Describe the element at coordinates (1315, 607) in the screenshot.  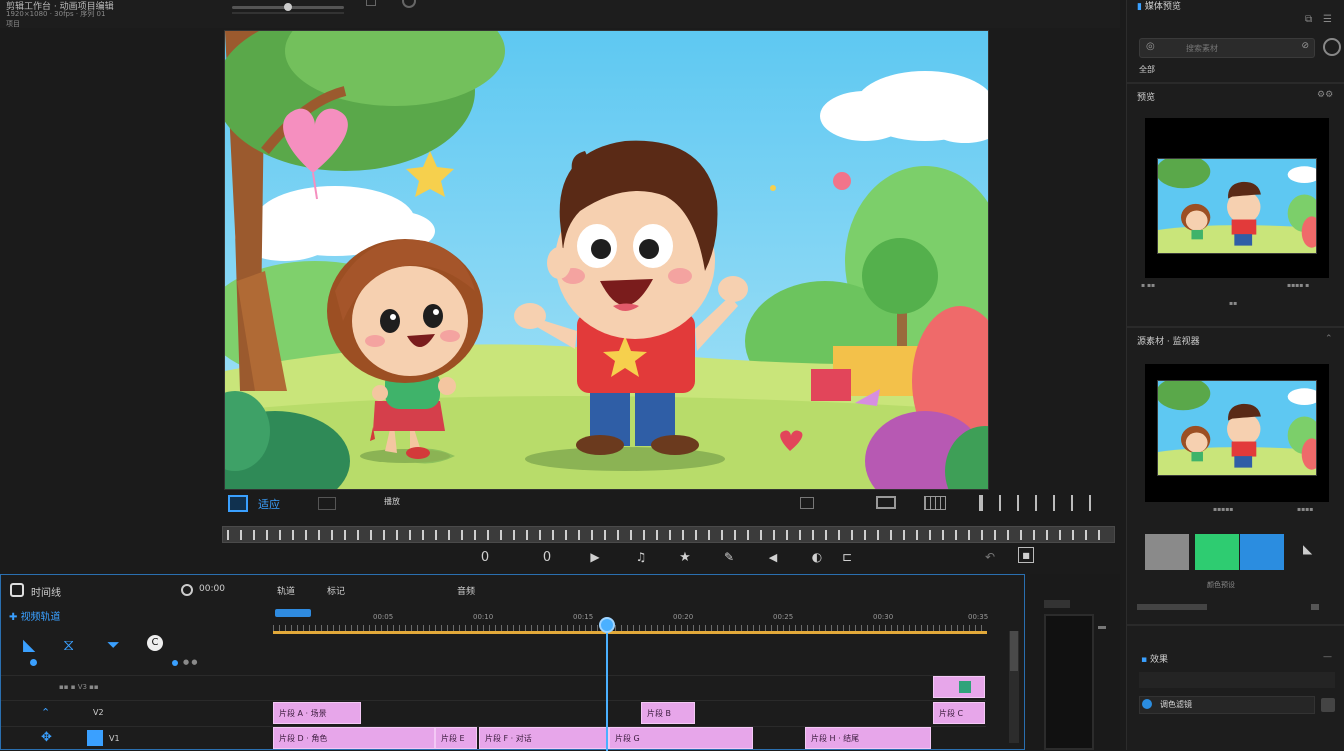
I see `color-slider-end` at that location.